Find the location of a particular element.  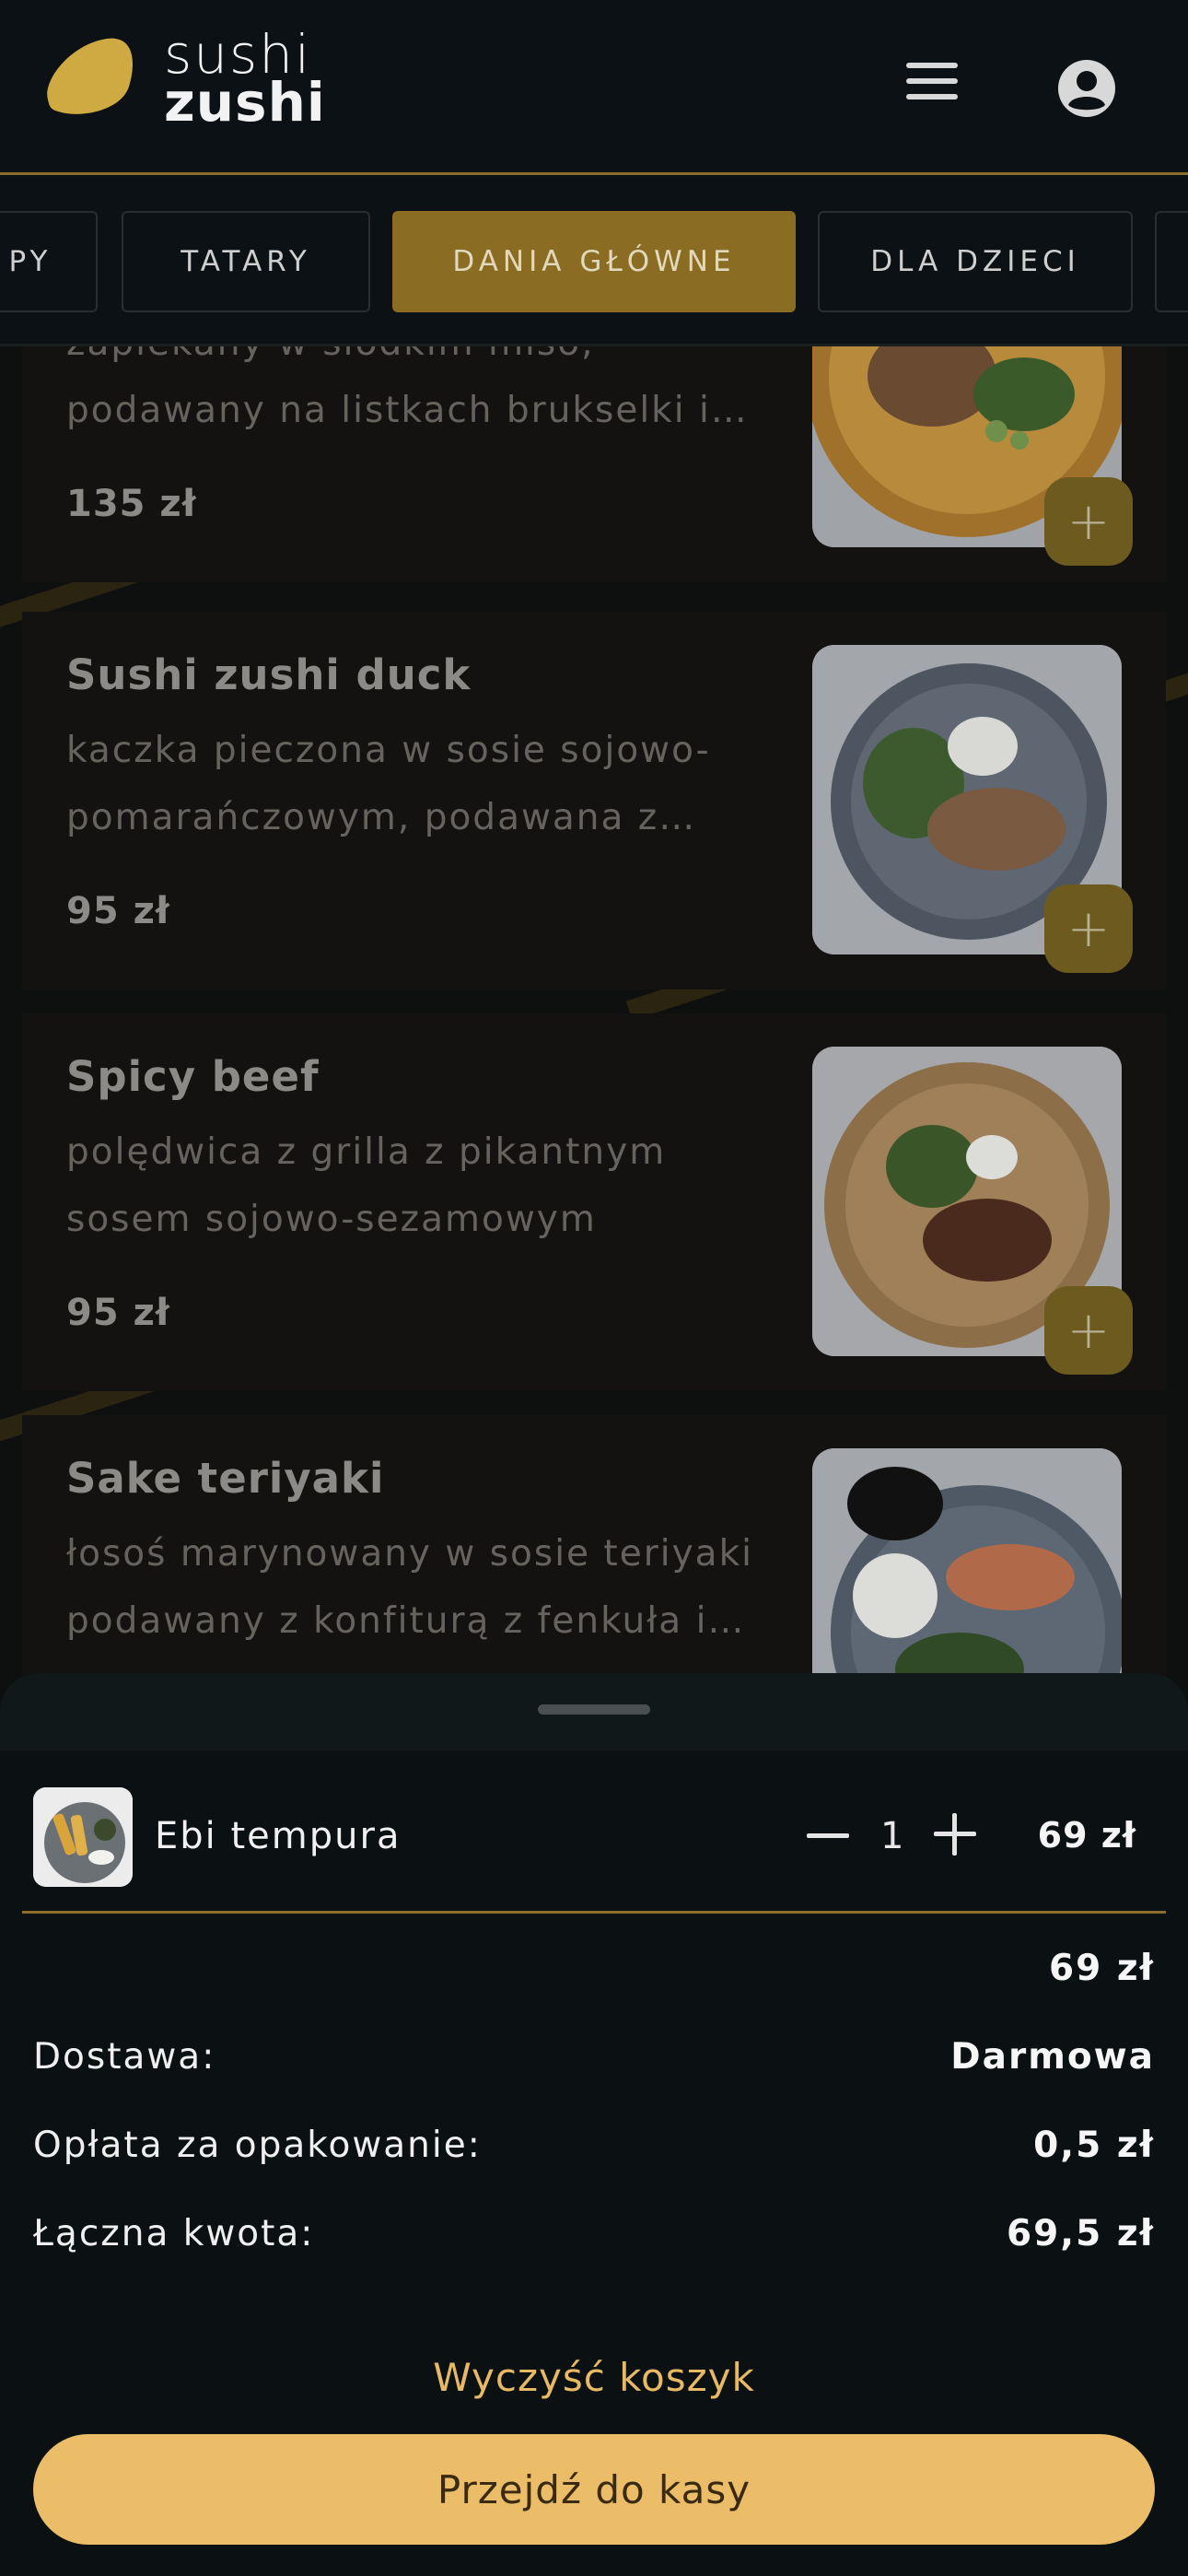

clear-cart-button: Wyczyść koszyk is located at coordinates (594, 2382).